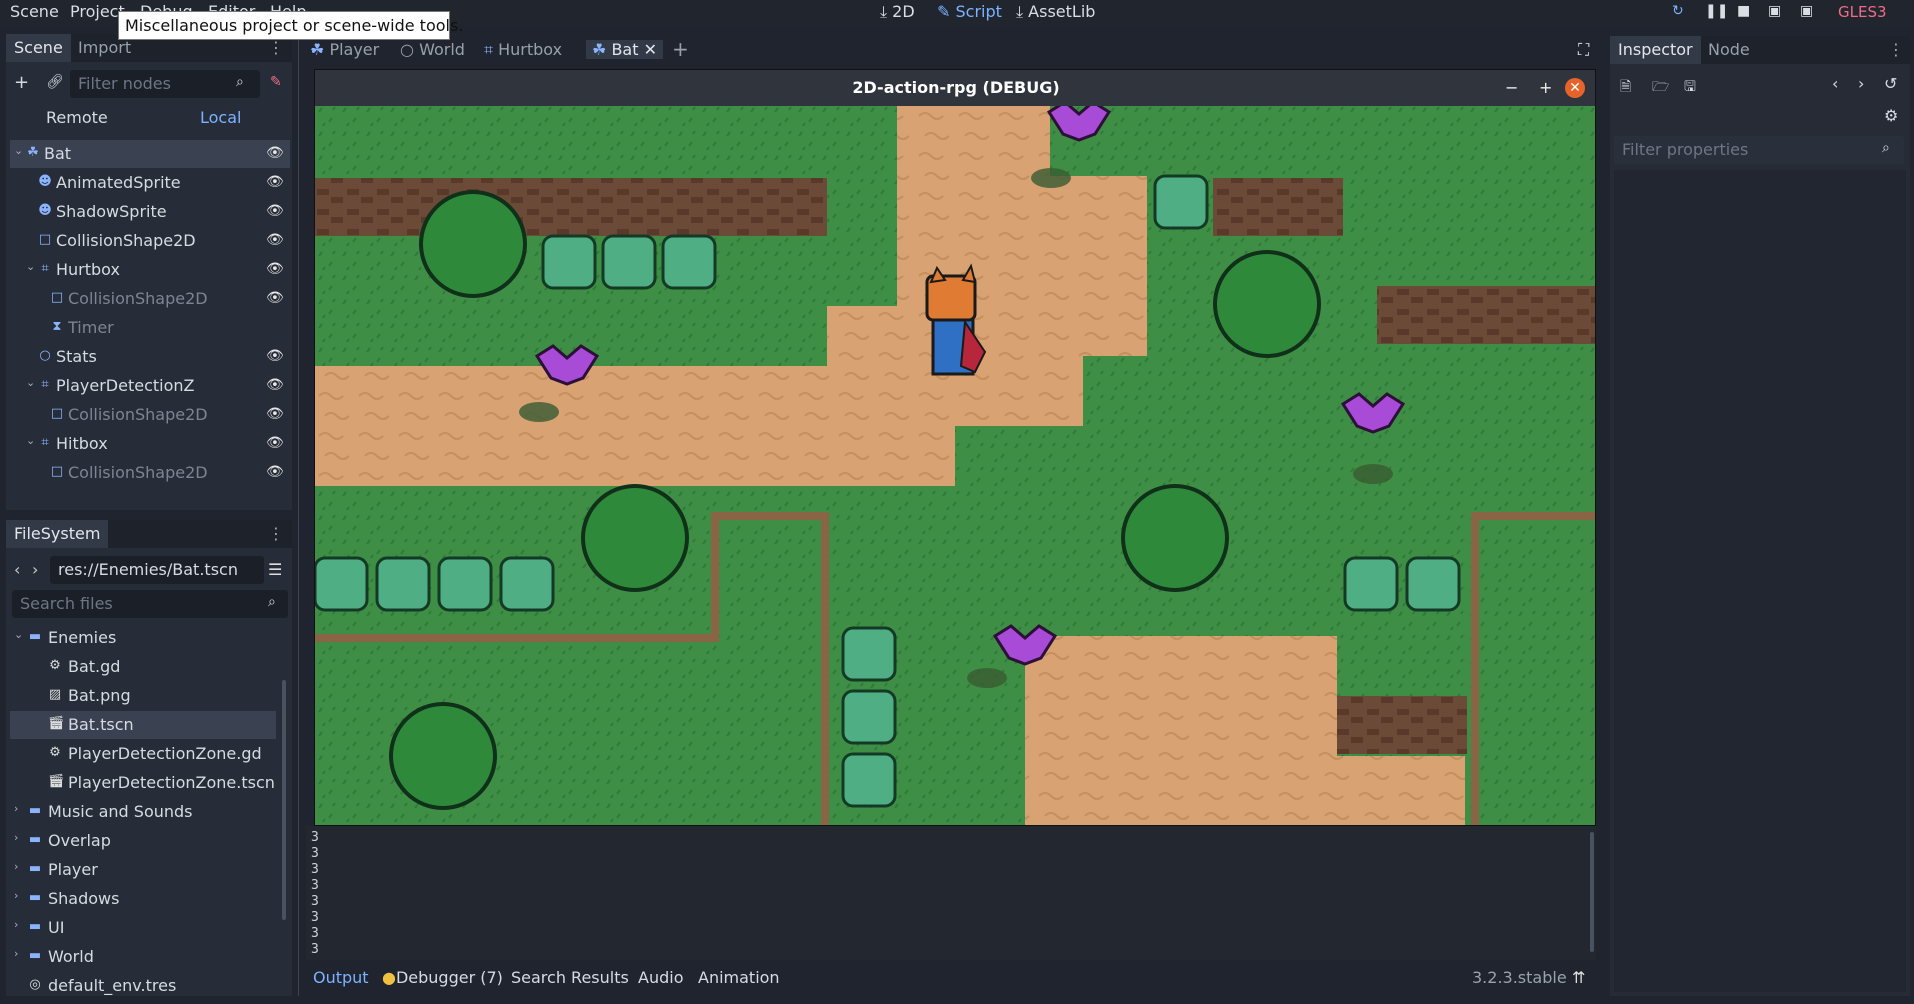 Image resolution: width=1914 pixels, height=1004 pixels. What do you see at coordinates (150, 386) in the screenshot?
I see `scene-tree-node: ⌄ ⌗ PlayerDetectionZ 👁︎` at bounding box center [150, 386].